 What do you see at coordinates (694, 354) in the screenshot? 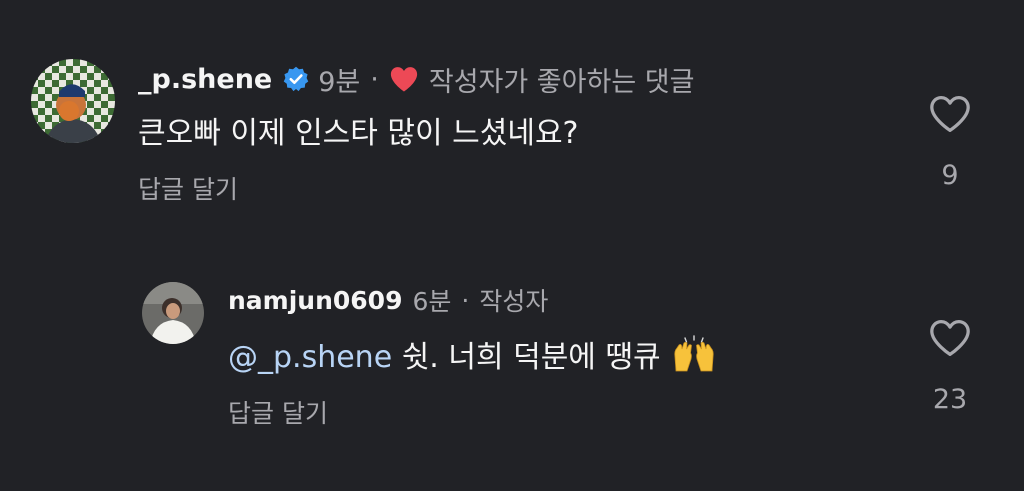
I see `raising-hands-emoji` at bounding box center [694, 354].